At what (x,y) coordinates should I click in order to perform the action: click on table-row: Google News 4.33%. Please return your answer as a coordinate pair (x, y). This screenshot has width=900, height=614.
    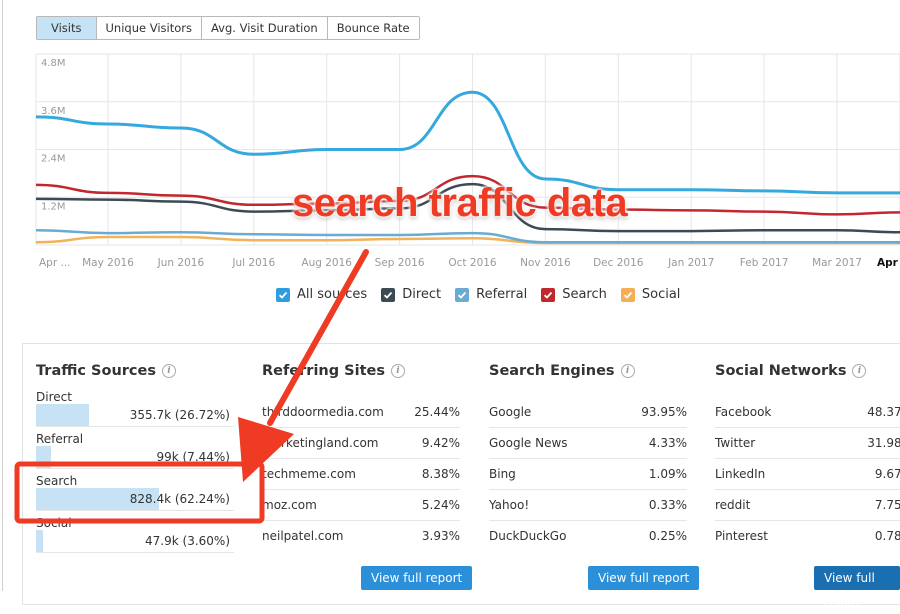
    Looking at the image, I should click on (588, 443).